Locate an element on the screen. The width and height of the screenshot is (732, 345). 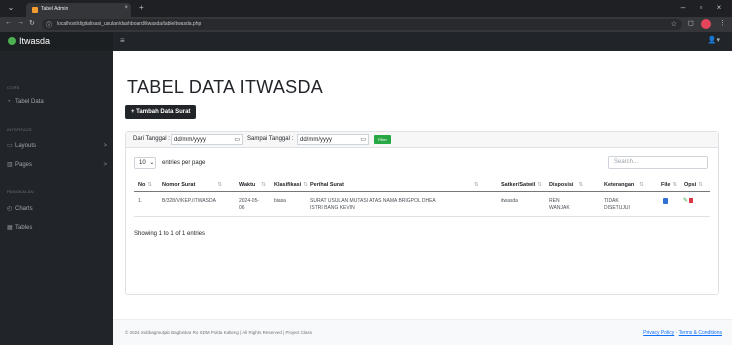
gauge-icon: ◔ is located at coordinates (9, 102).